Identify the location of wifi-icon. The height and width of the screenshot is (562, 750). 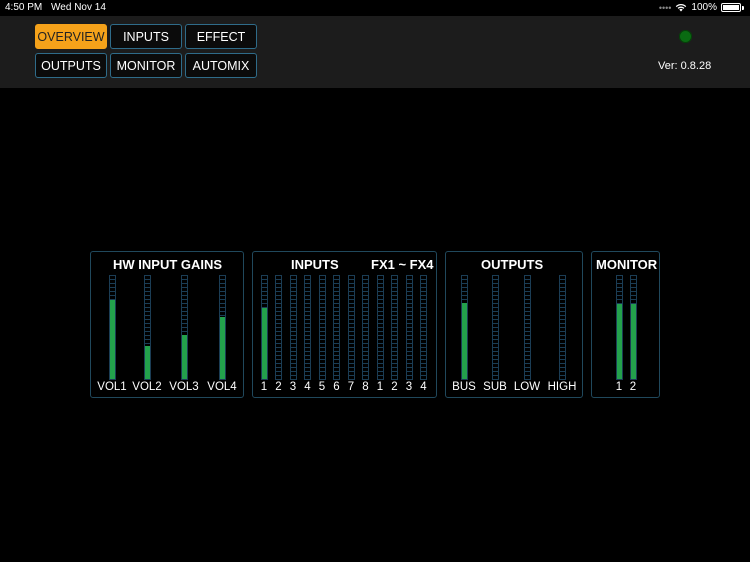
(681, 7).